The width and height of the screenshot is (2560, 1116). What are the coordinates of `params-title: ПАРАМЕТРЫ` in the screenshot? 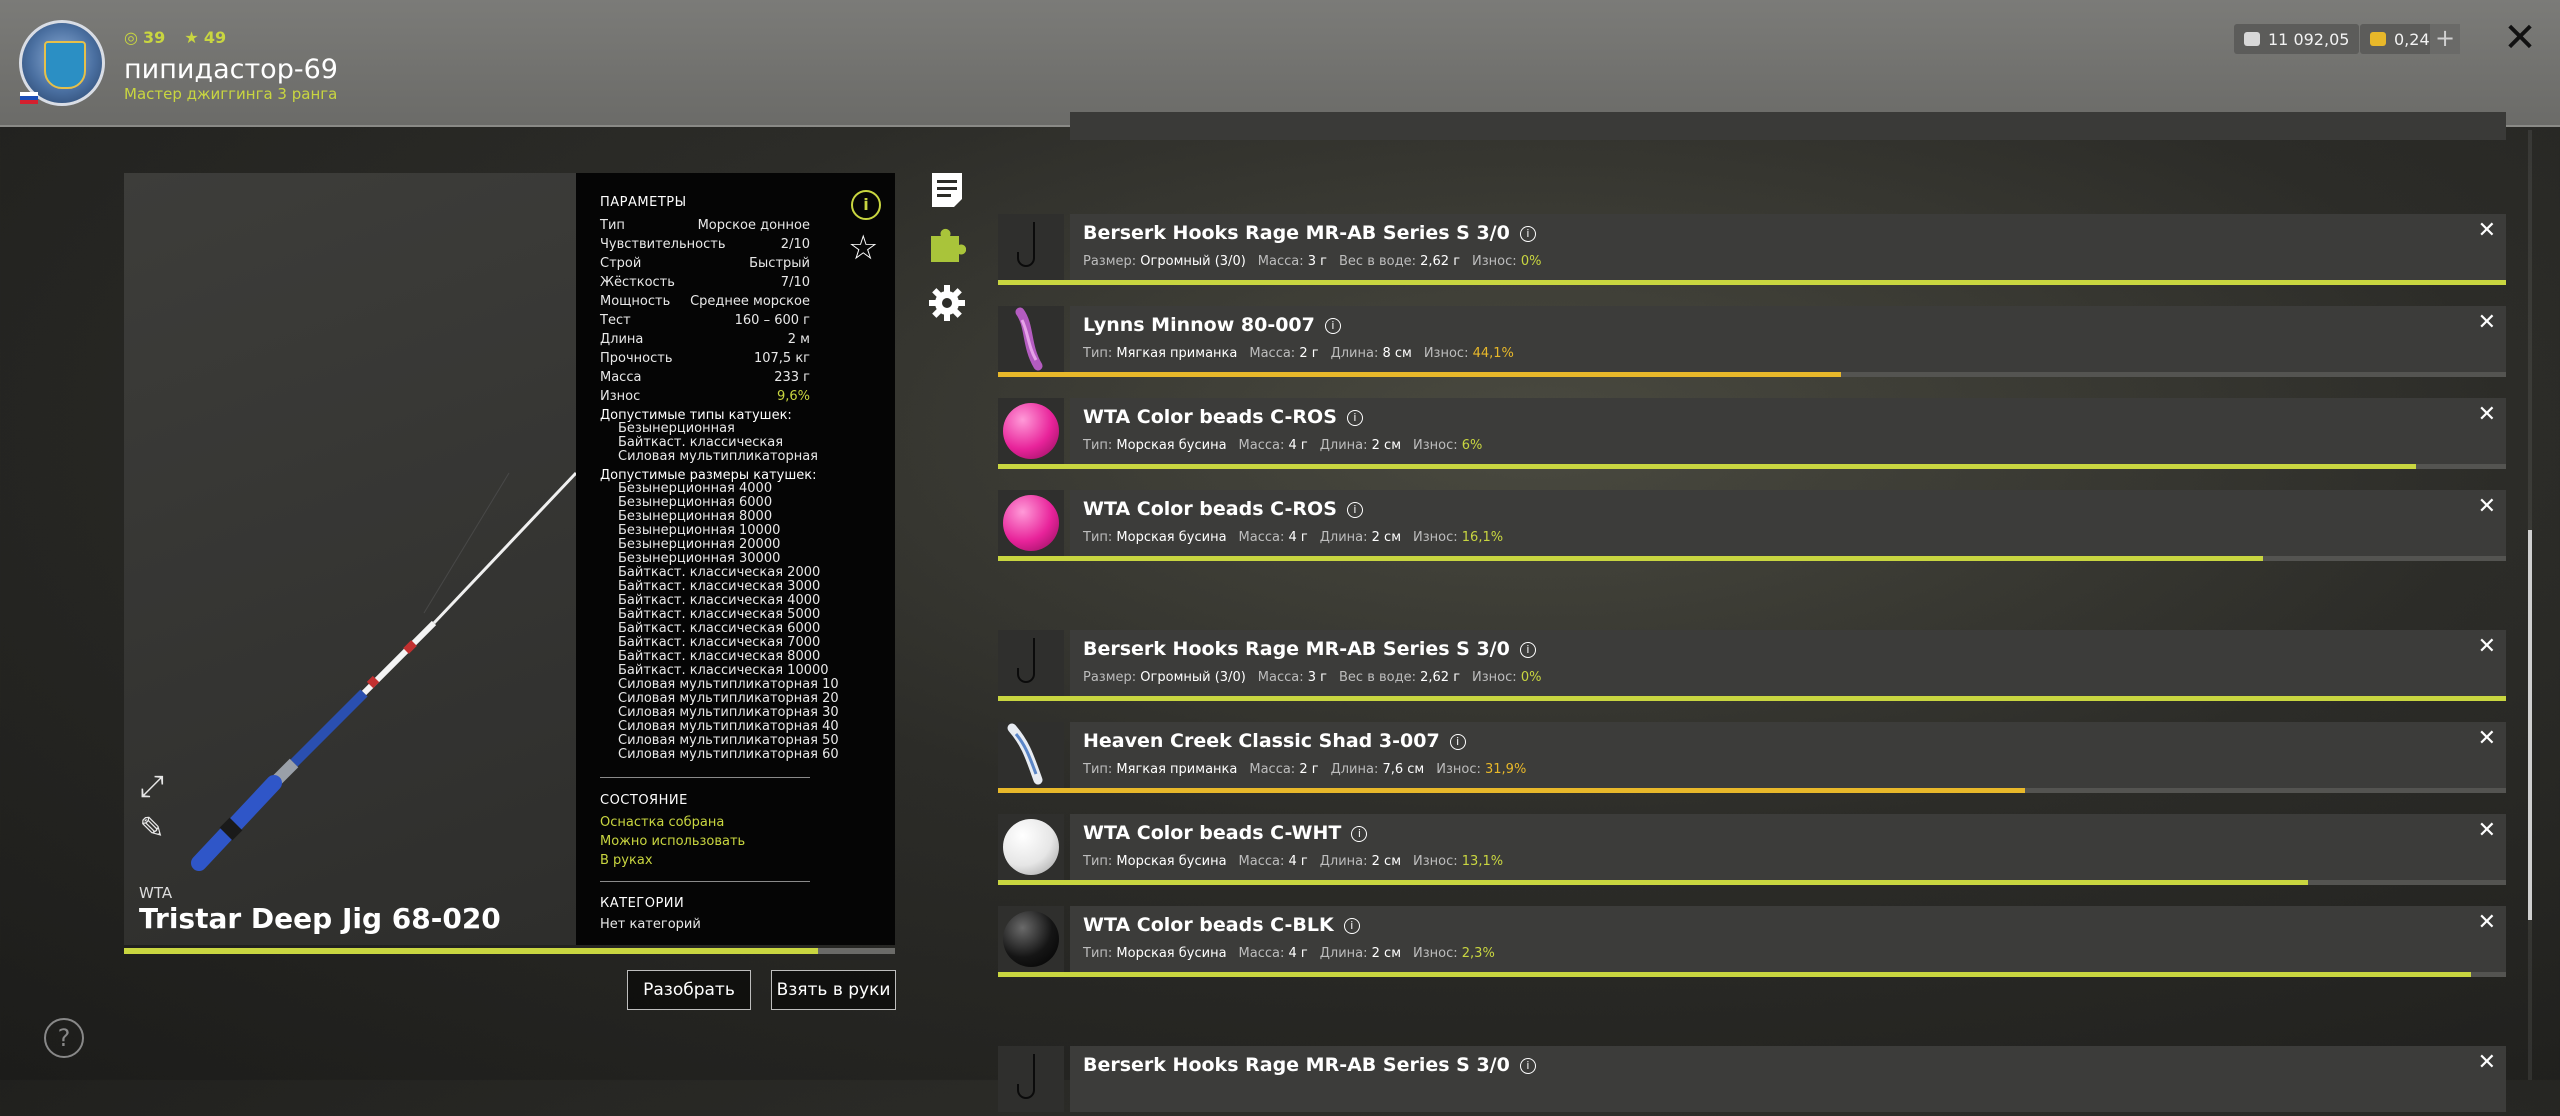 It's located at (643, 202).